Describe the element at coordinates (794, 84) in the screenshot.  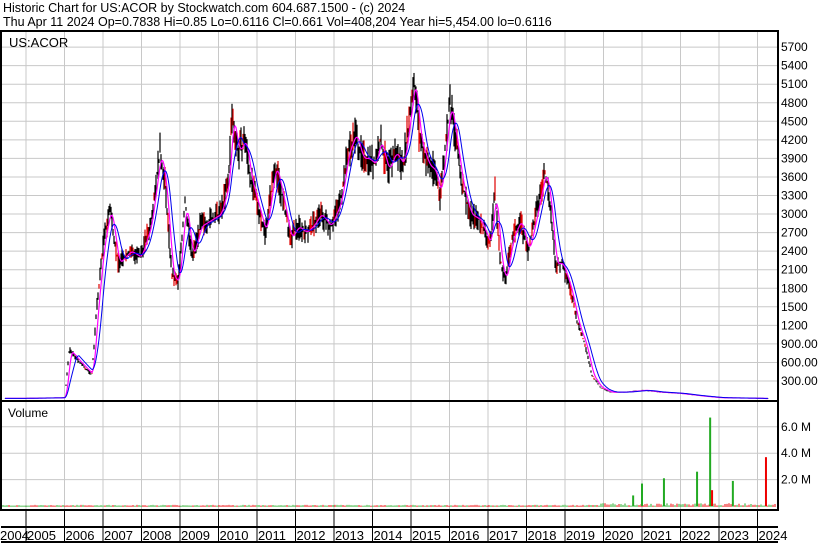
I see `y-tick-label: 5100` at that location.